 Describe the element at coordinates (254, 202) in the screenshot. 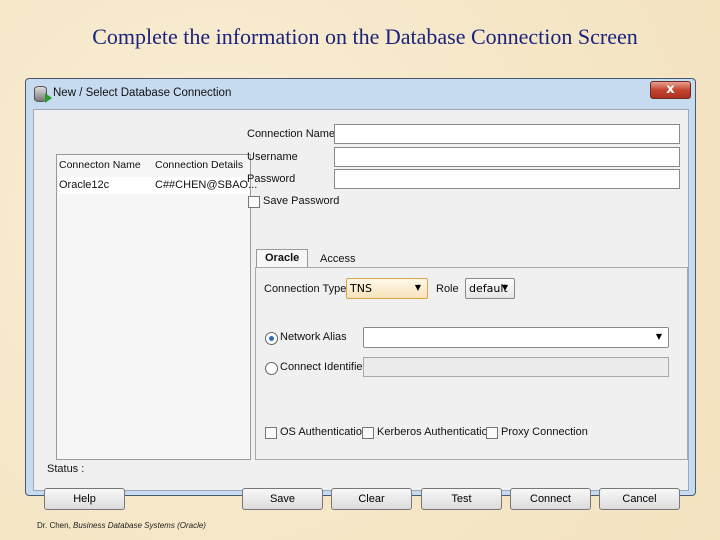

I see `save-password-checkbox` at that location.